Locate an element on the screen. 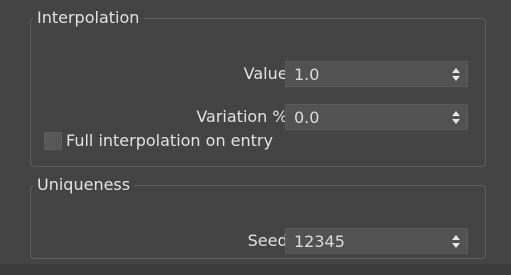 This screenshot has width=511, height=275. seed-spinner is located at coordinates (376, 241).